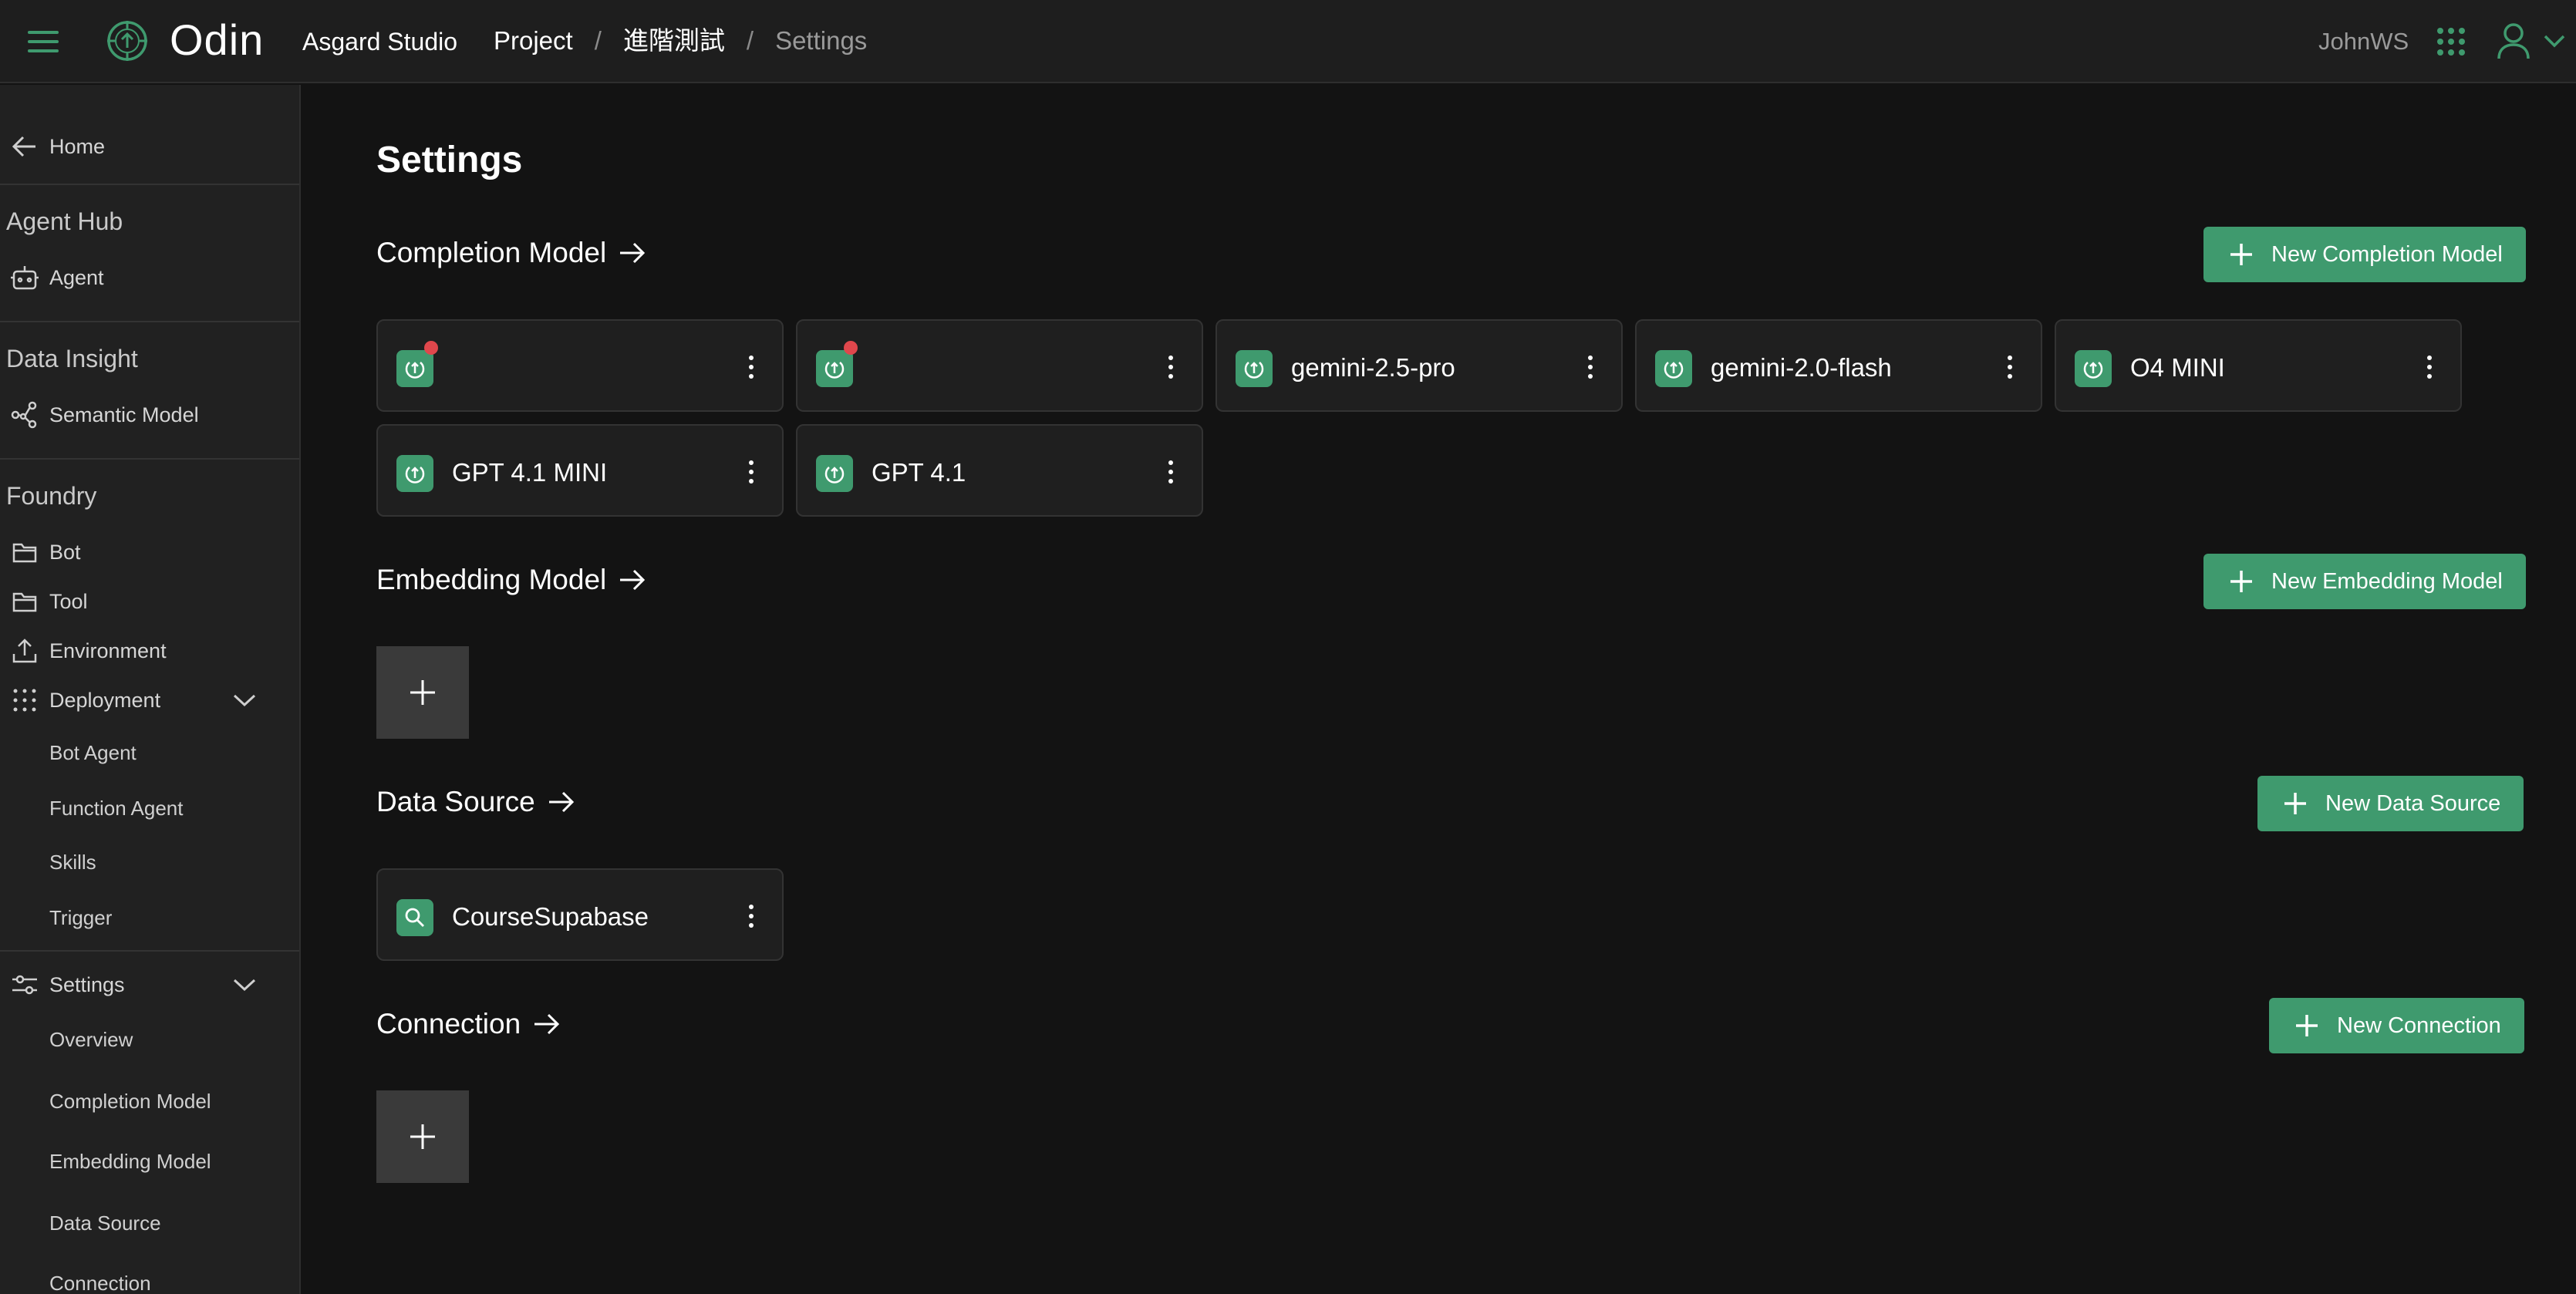 This screenshot has height=1294, width=2576. What do you see at coordinates (448, 1024) in the screenshot?
I see `section-title-label: Connection` at bounding box center [448, 1024].